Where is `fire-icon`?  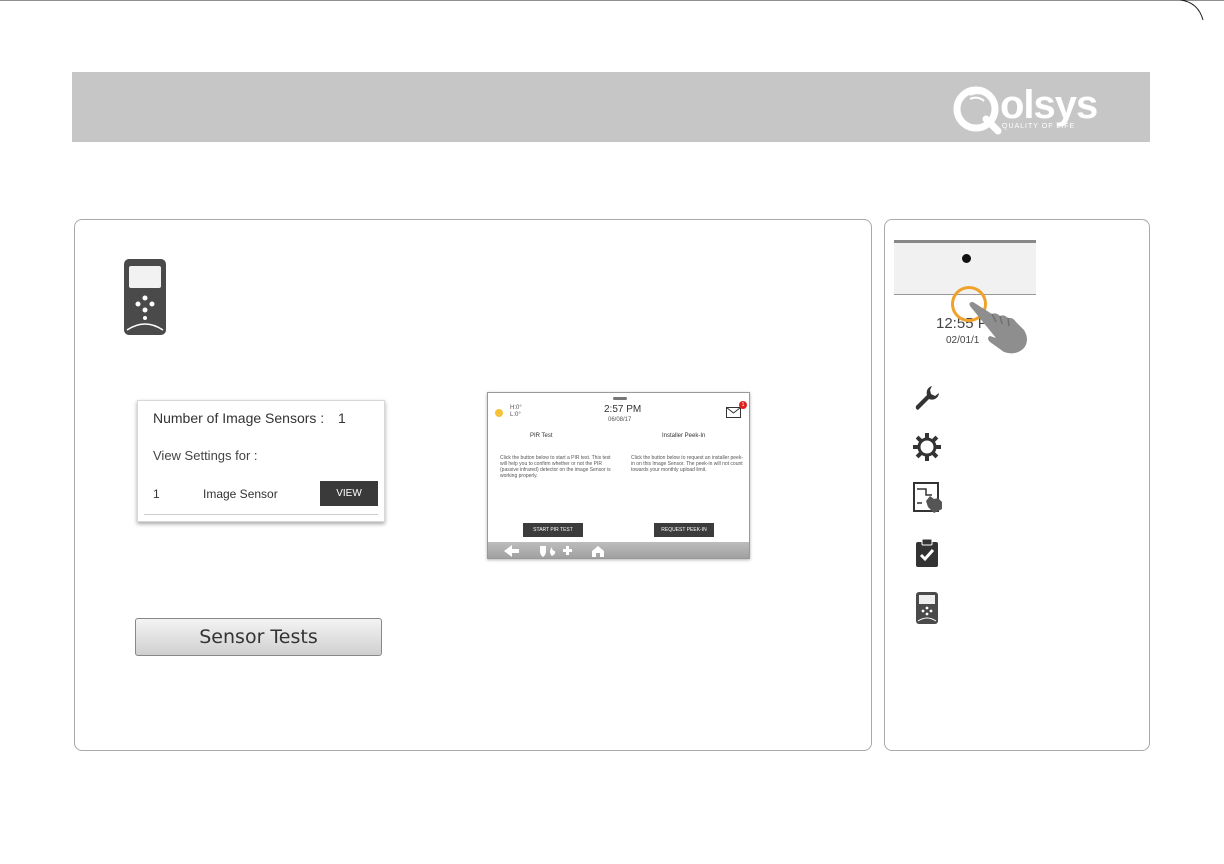
fire-icon is located at coordinates (553, 551).